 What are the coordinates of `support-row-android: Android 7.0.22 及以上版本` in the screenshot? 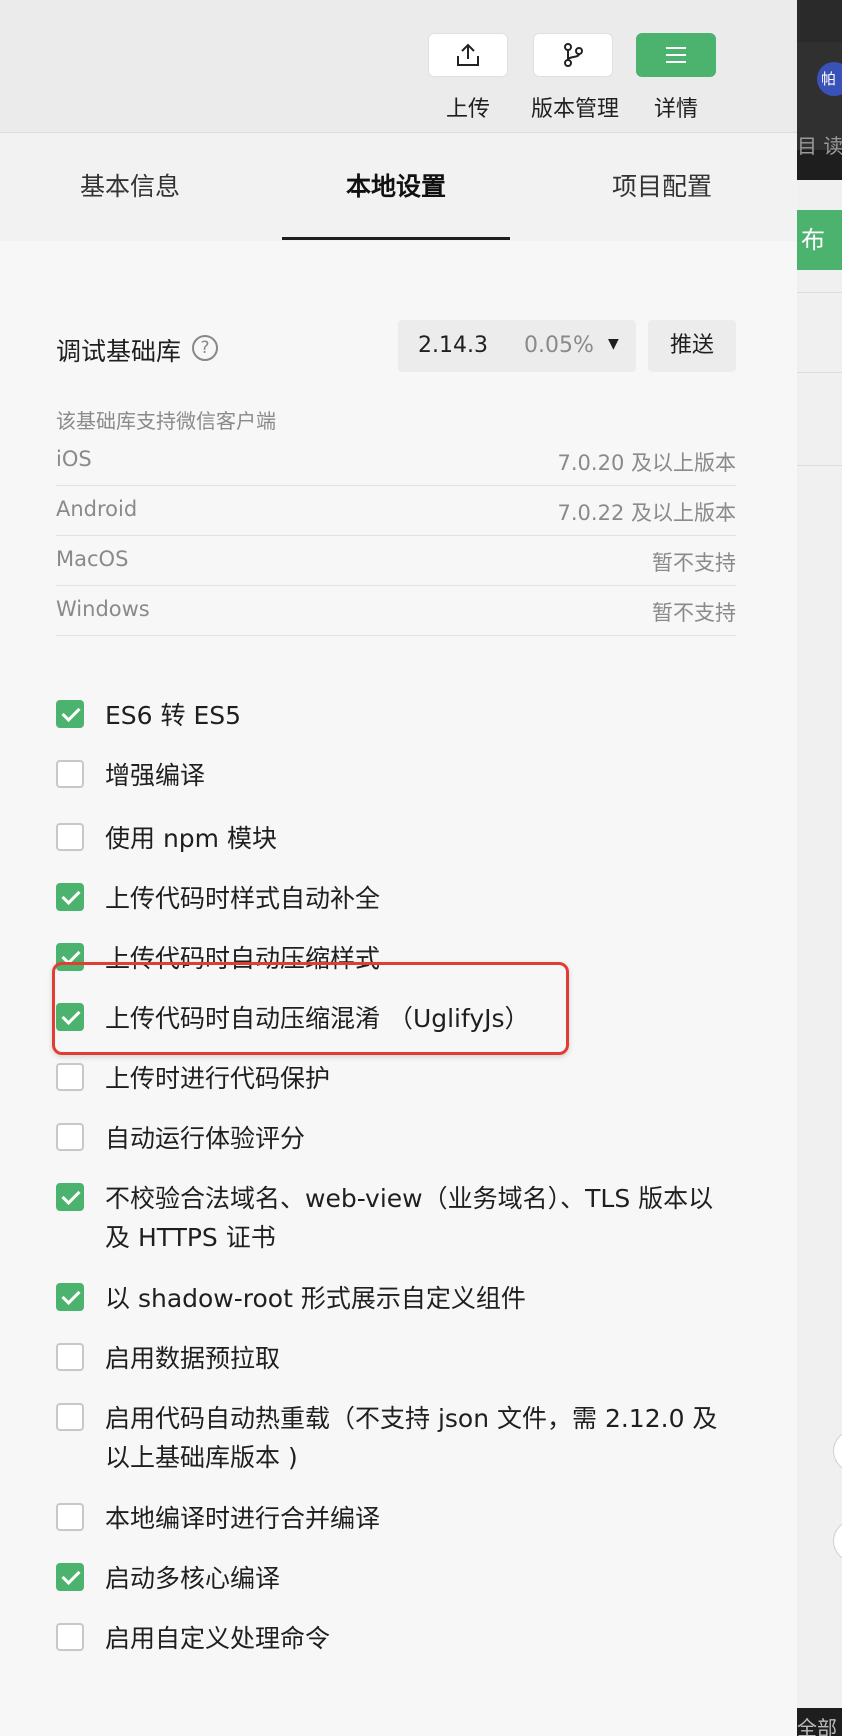 It's located at (396, 510).